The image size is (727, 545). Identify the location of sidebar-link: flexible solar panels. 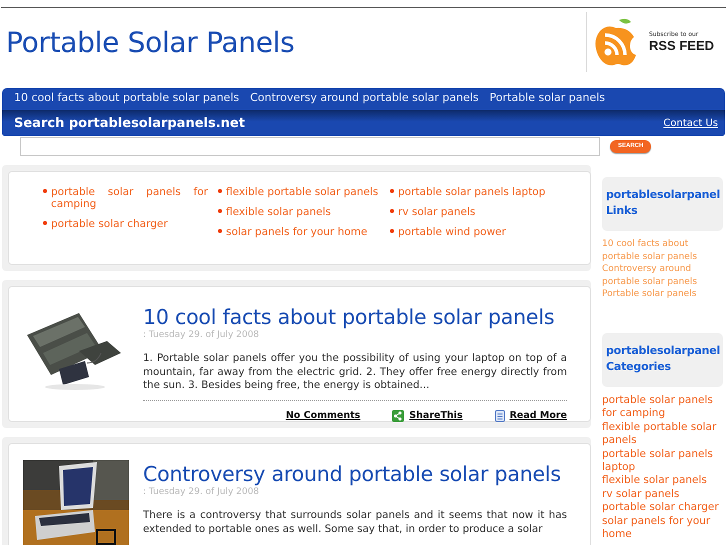
(662, 481).